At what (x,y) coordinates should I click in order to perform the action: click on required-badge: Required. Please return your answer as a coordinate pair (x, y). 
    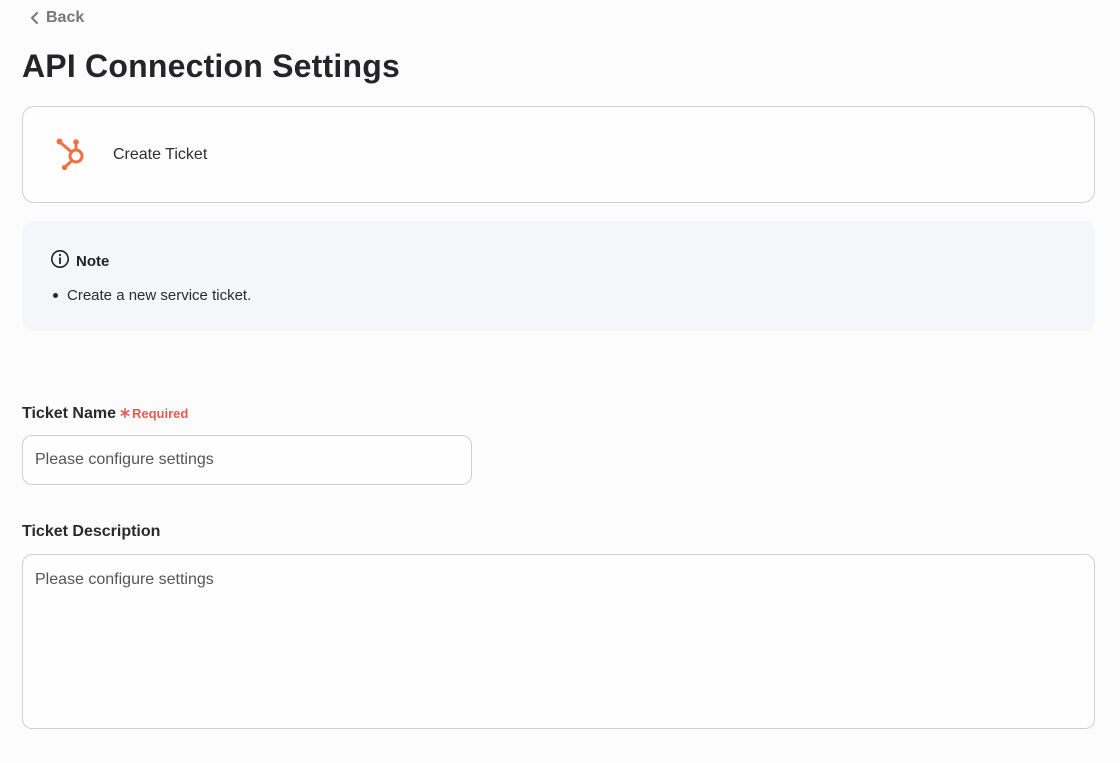
    Looking at the image, I should click on (154, 413).